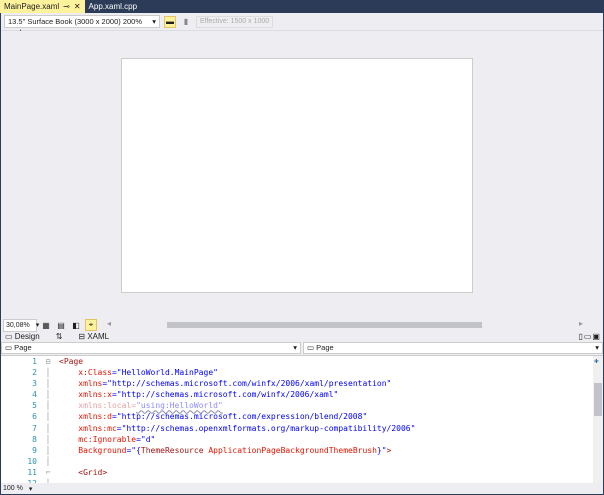  I want to click on code-line: 11 ⌐ <Grid>, so click(302, 472).